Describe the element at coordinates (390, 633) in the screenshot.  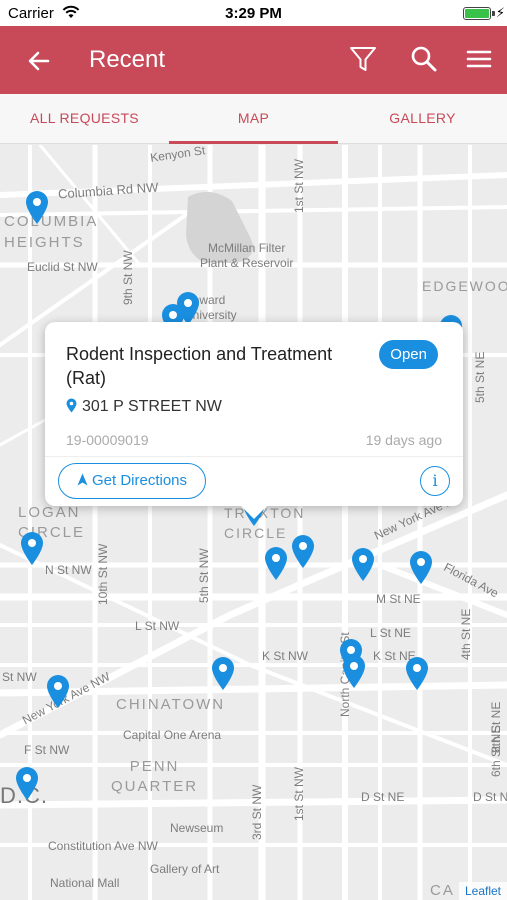
I see `map-label: L St NE` at that location.